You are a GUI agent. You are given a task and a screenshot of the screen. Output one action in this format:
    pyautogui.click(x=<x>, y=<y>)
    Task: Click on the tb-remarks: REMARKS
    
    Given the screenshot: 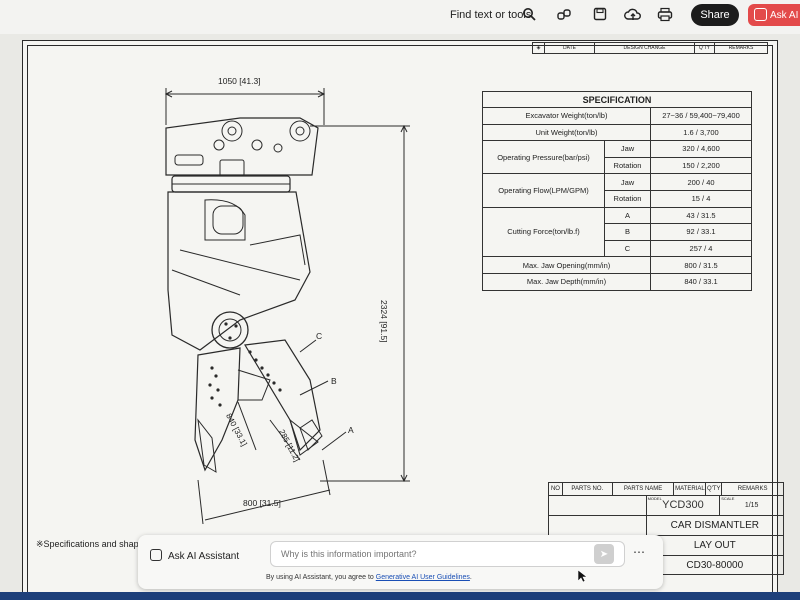 What is the action you would take?
    pyautogui.click(x=753, y=489)
    